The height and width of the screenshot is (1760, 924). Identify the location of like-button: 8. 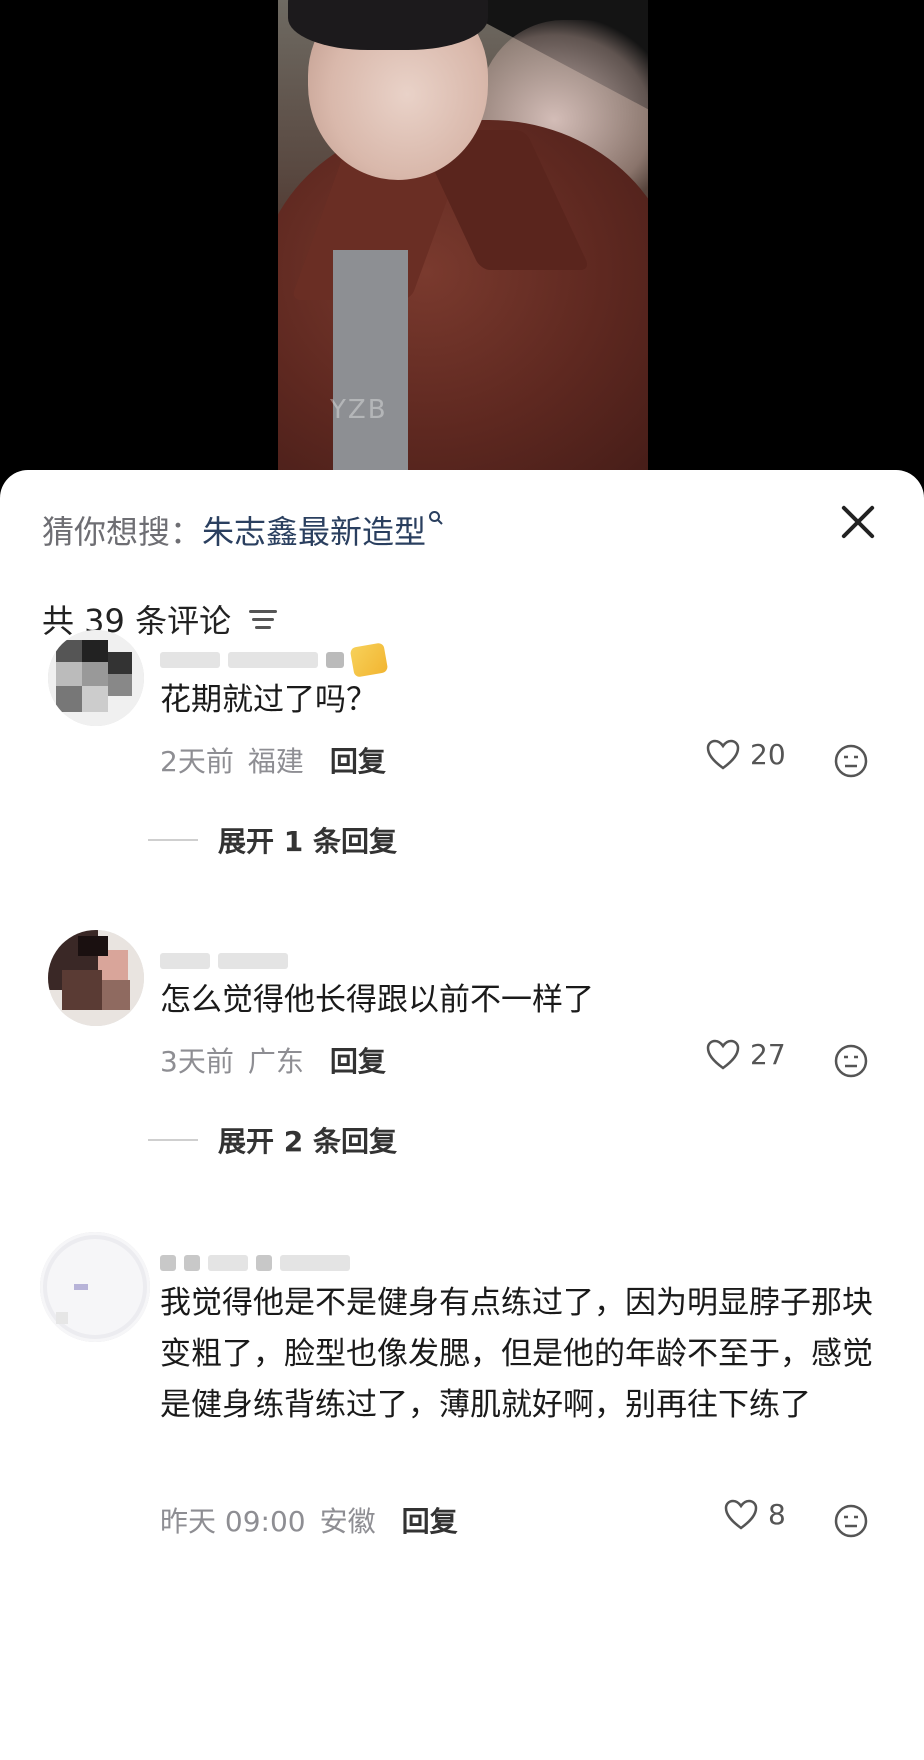
(755, 1514).